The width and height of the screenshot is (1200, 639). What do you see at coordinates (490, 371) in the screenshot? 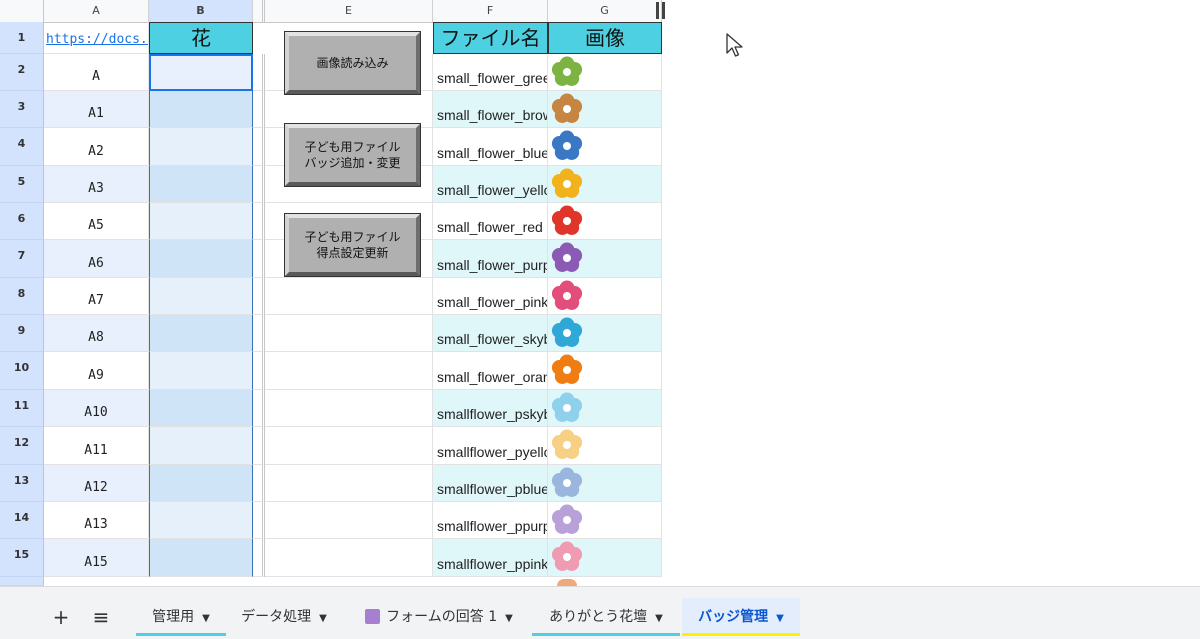
I see `cell-f-filename: small_flower_orange` at bounding box center [490, 371].